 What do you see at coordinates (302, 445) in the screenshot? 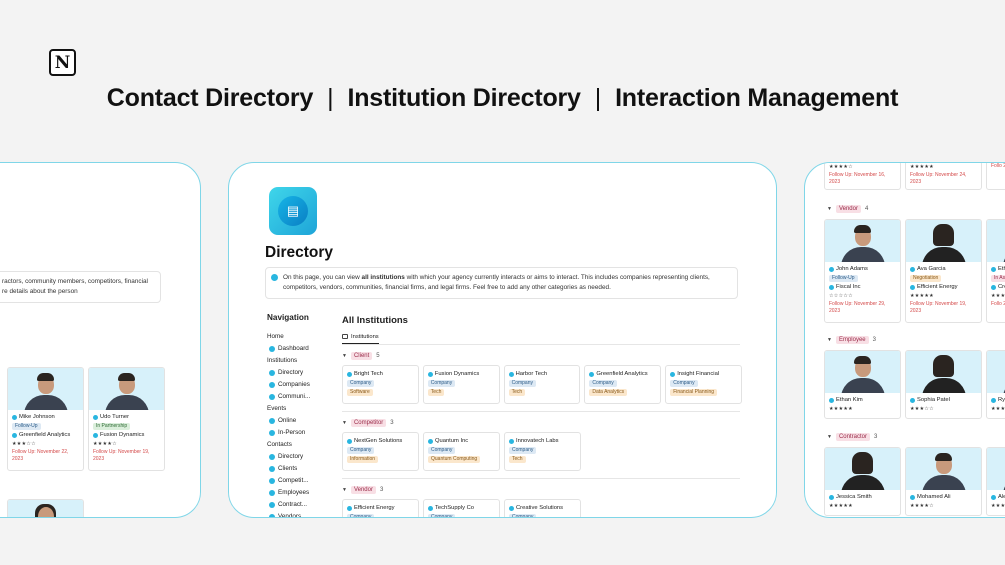
I see `nav-item: Contacts` at bounding box center [302, 445].